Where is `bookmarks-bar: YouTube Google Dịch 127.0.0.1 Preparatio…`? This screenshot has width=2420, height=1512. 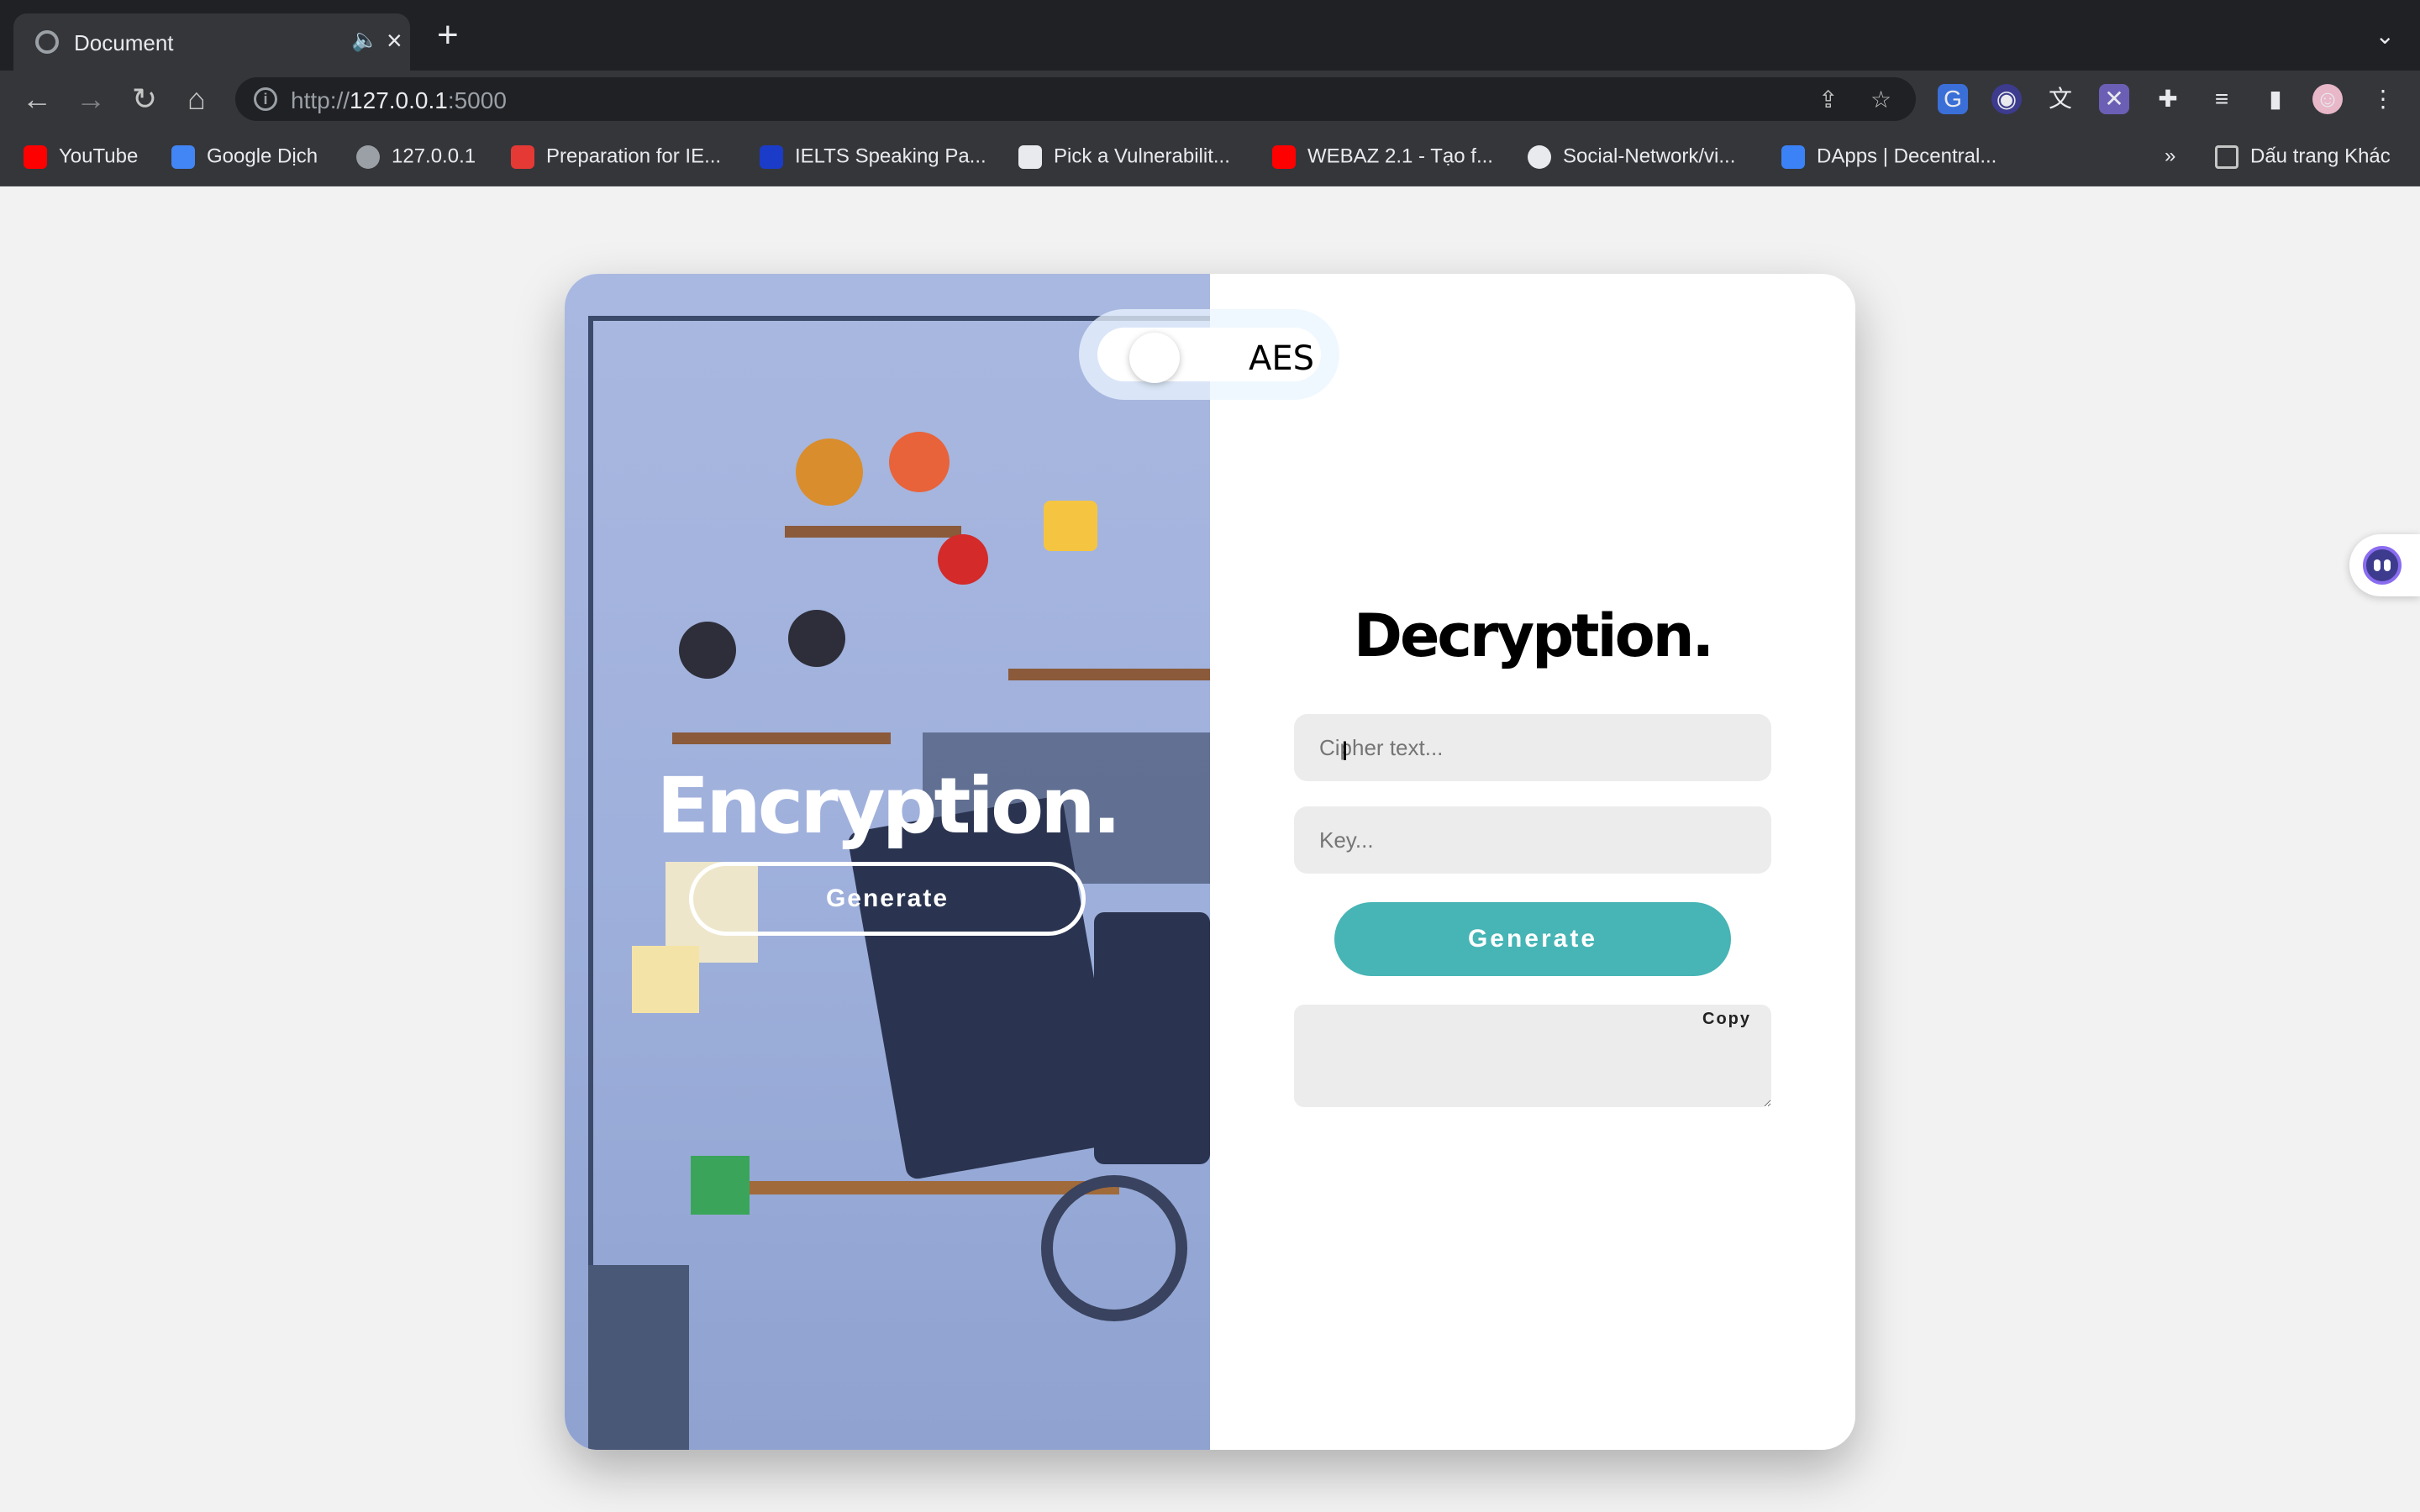 bookmarks-bar: YouTube Google Dịch 127.0.0.1 Preparatio… is located at coordinates (1210, 157).